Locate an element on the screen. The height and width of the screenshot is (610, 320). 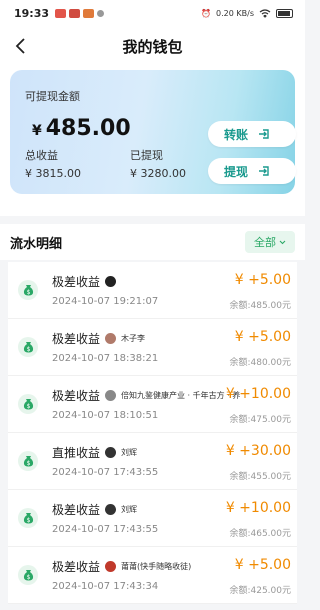
transaction-title: 直推收益 刘辉 is located at coordinates (94, 452).